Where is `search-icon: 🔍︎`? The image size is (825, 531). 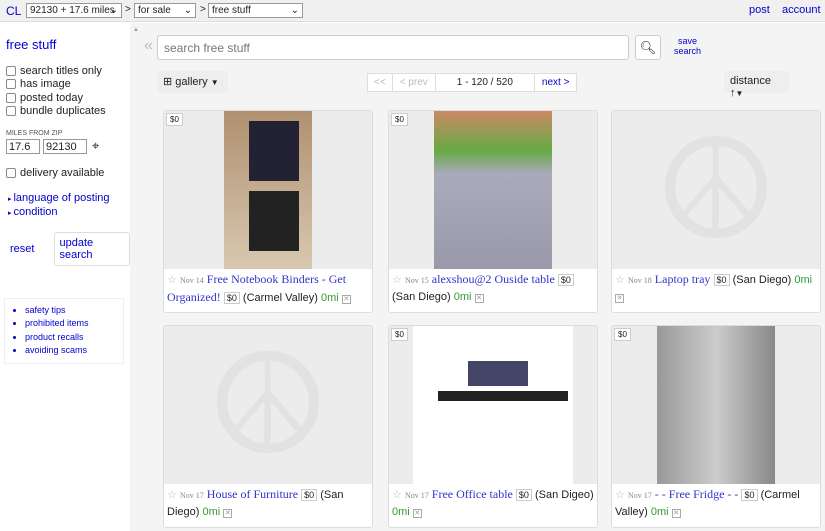
search-icon: 🔍︎ is located at coordinates (648, 47).